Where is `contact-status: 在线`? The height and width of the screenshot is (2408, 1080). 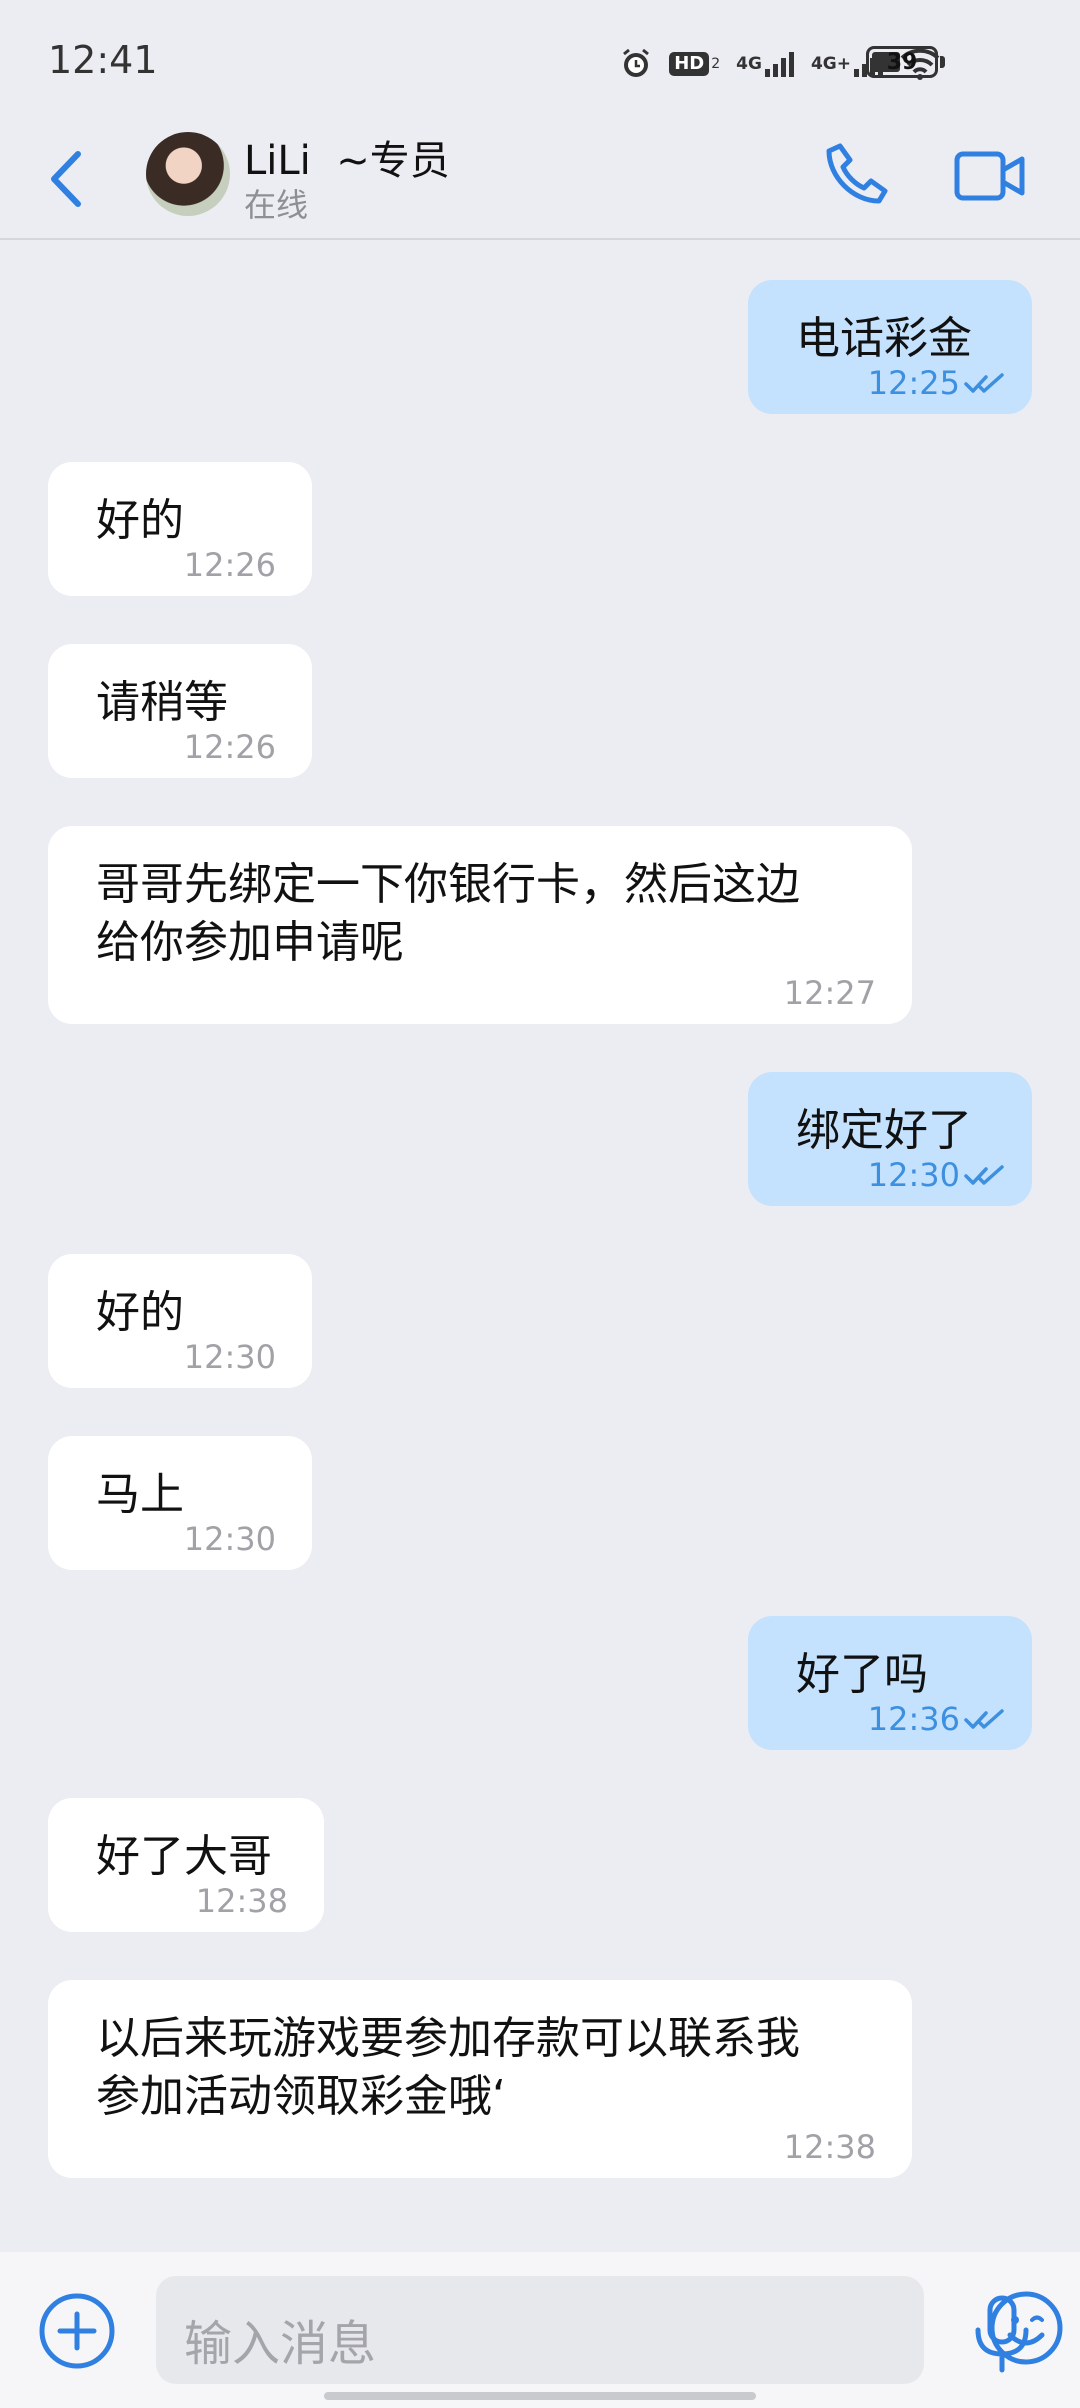
contact-status: 在线 is located at coordinates (276, 205).